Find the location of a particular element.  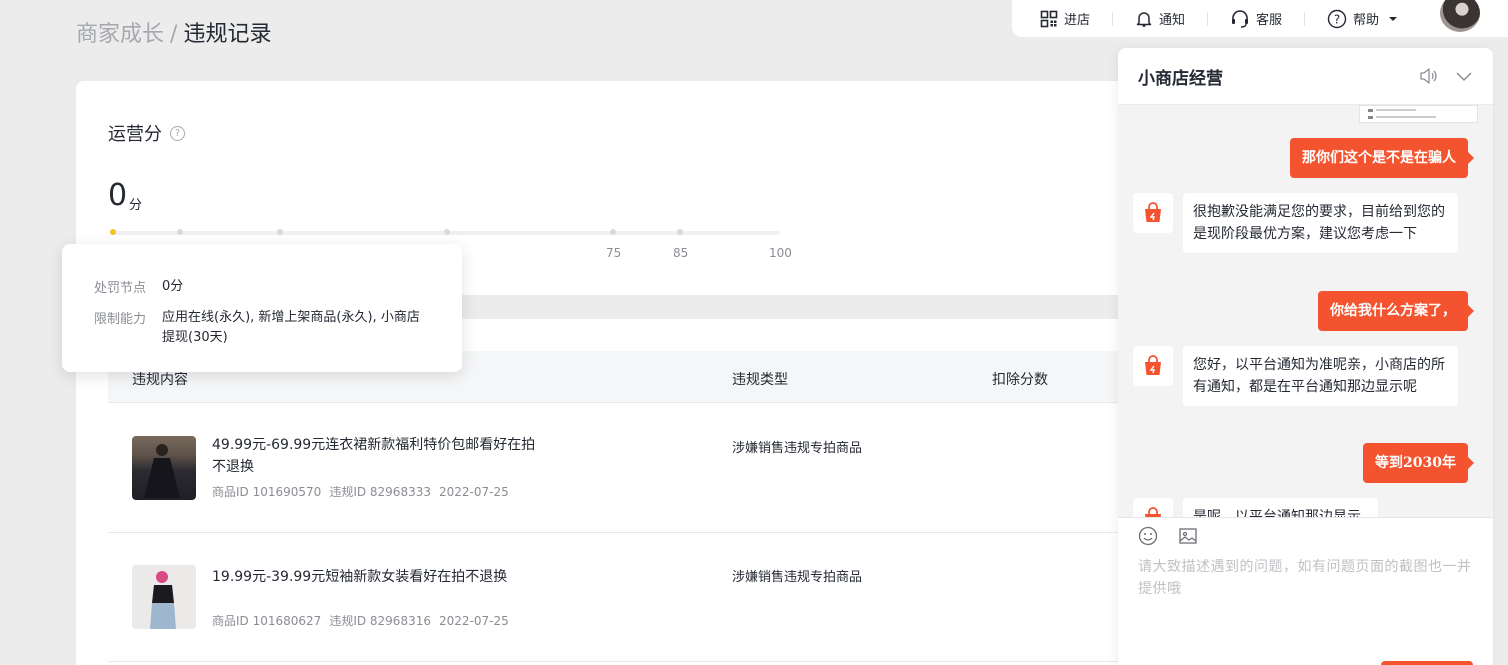

score-value: 0 is located at coordinates (118, 195).